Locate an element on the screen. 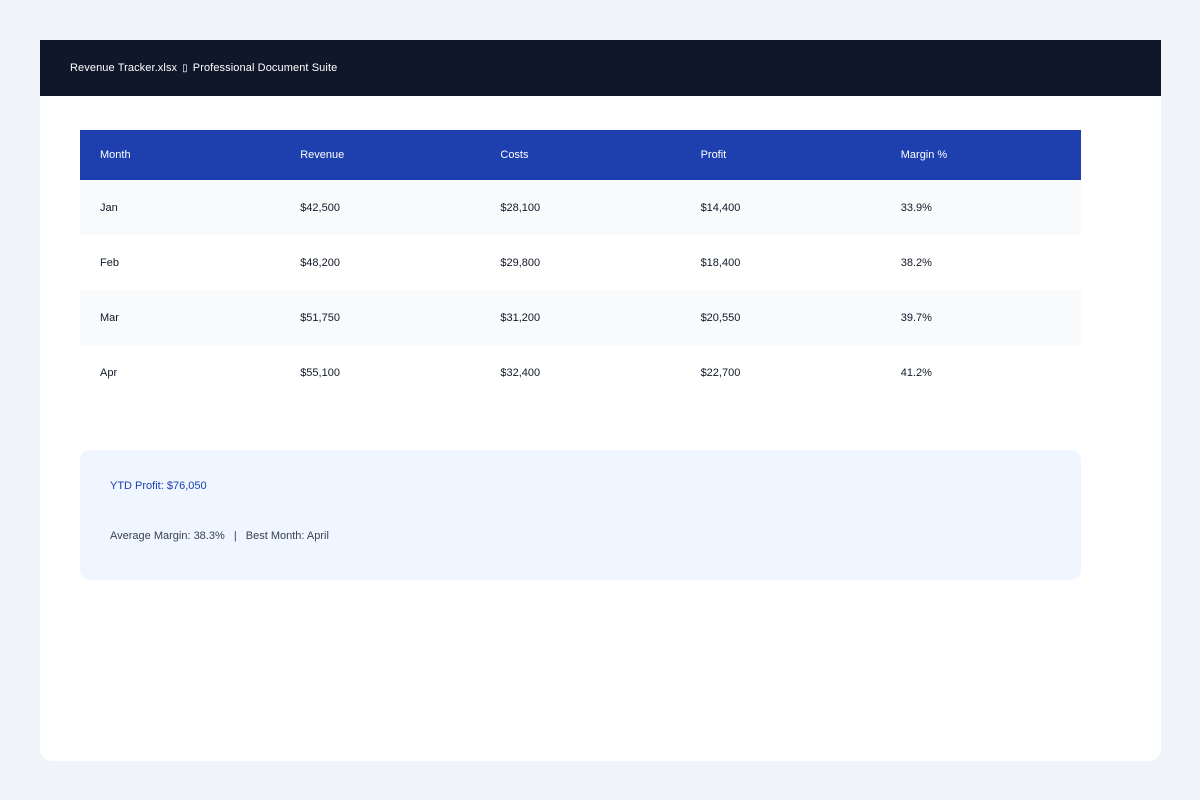 This screenshot has height=800, width=1200. app-name: Professional Document Suite is located at coordinates (265, 68).